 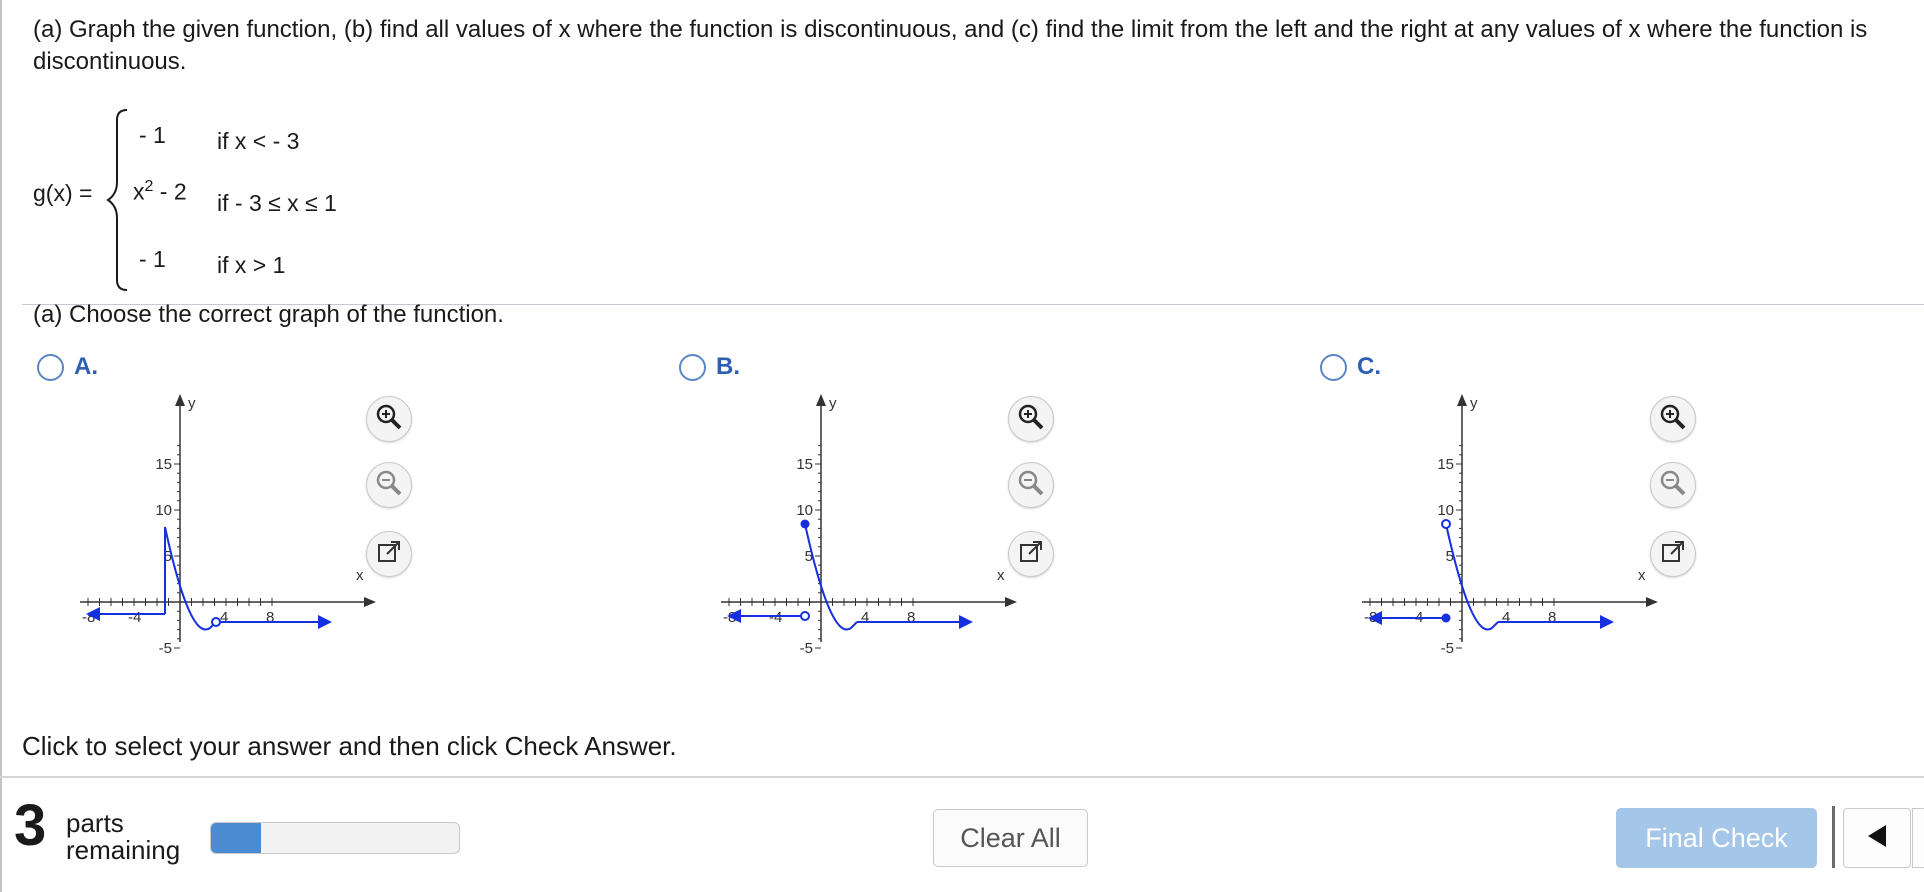 I want to click on graph-a-curve, so click(x=209, y=578).